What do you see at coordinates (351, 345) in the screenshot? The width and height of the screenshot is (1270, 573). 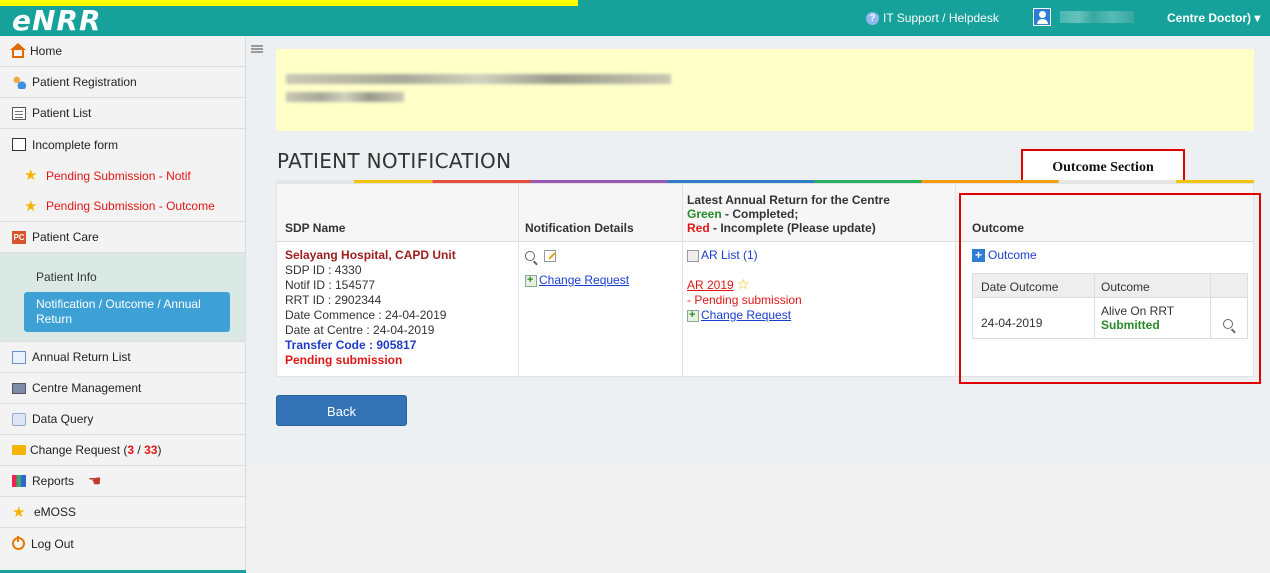 I see `transfer-code: Transfer Code : 905817` at bounding box center [351, 345].